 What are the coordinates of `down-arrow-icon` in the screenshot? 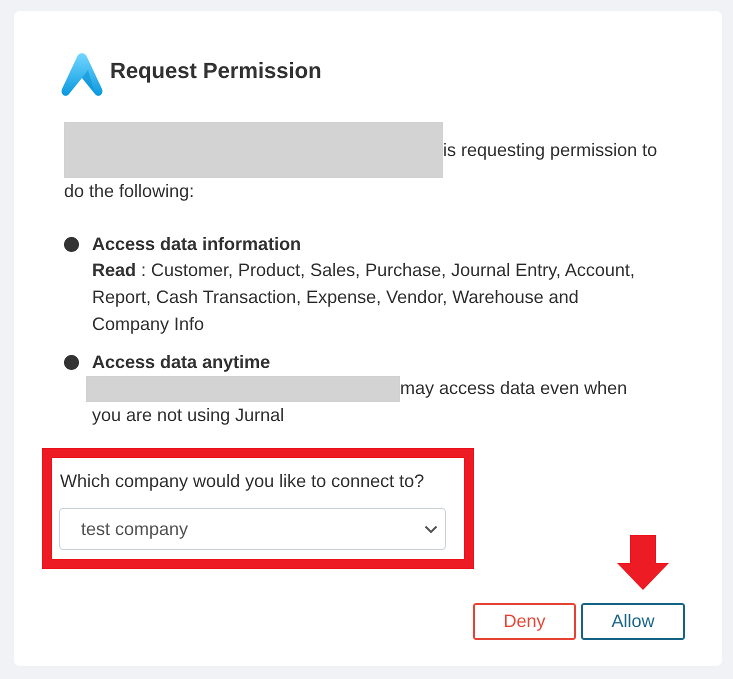 It's located at (643, 562).